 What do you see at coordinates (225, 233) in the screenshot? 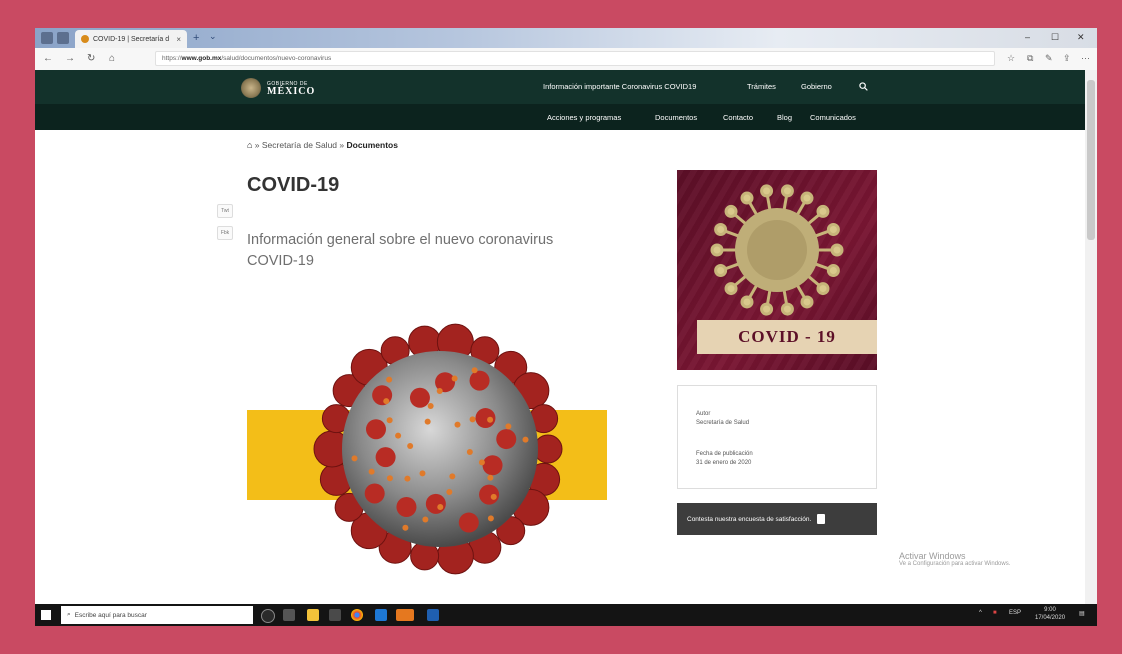
I see `share-facebook-button: Fbk` at bounding box center [225, 233].